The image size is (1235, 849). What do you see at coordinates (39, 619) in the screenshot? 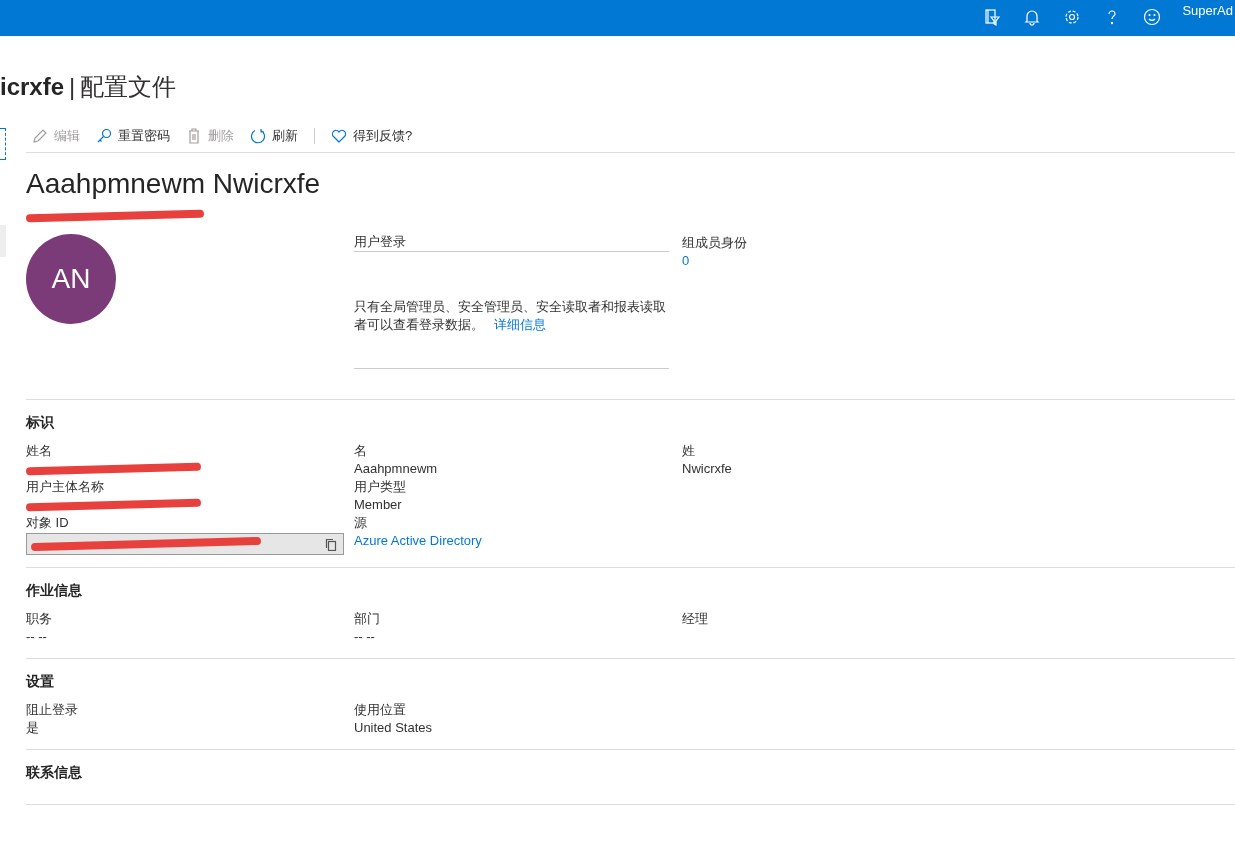
I see `field-label: 职务` at bounding box center [39, 619].